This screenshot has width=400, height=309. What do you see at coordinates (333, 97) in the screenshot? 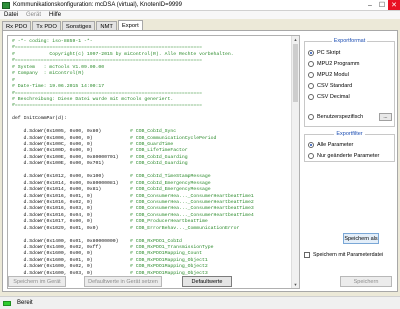
I see `radio-label: CSV Decimal` at bounding box center [333, 97].